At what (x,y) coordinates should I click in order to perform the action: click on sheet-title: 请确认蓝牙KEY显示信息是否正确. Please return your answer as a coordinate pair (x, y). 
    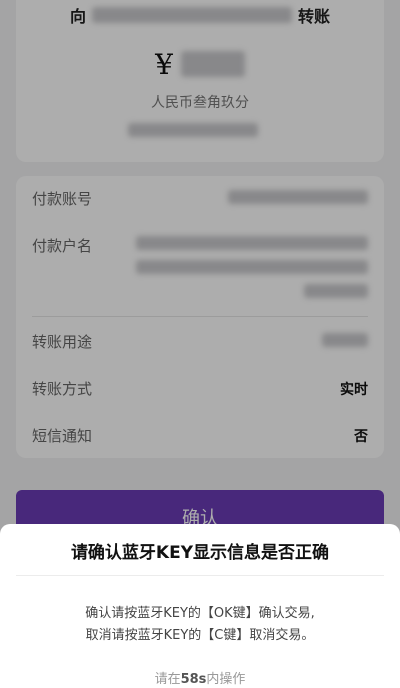
    Looking at the image, I should click on (200, 553).